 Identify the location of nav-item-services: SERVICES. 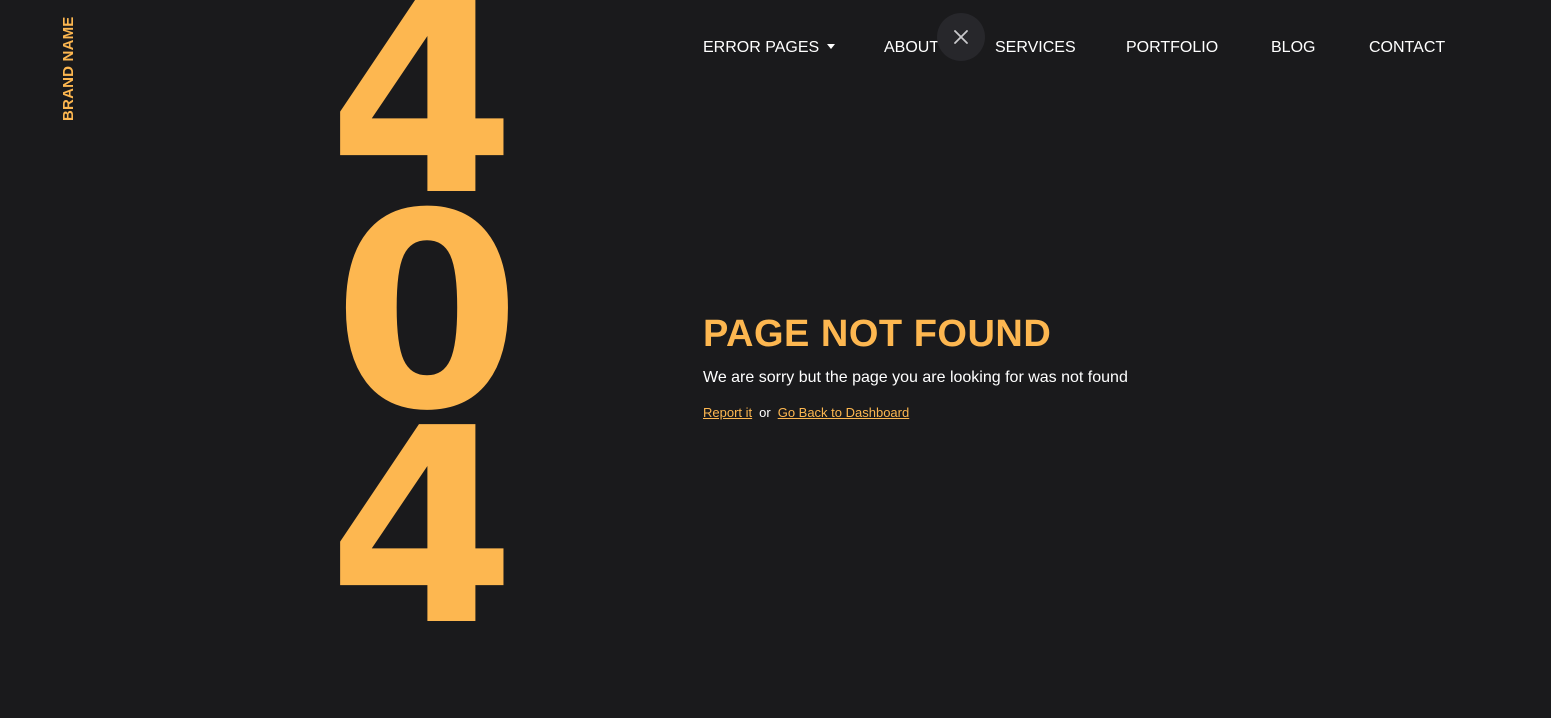
(1035, 48).